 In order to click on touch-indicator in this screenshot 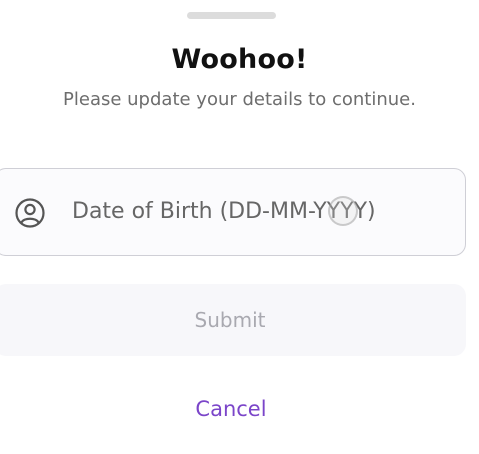, I will do `click(343, 211)`.